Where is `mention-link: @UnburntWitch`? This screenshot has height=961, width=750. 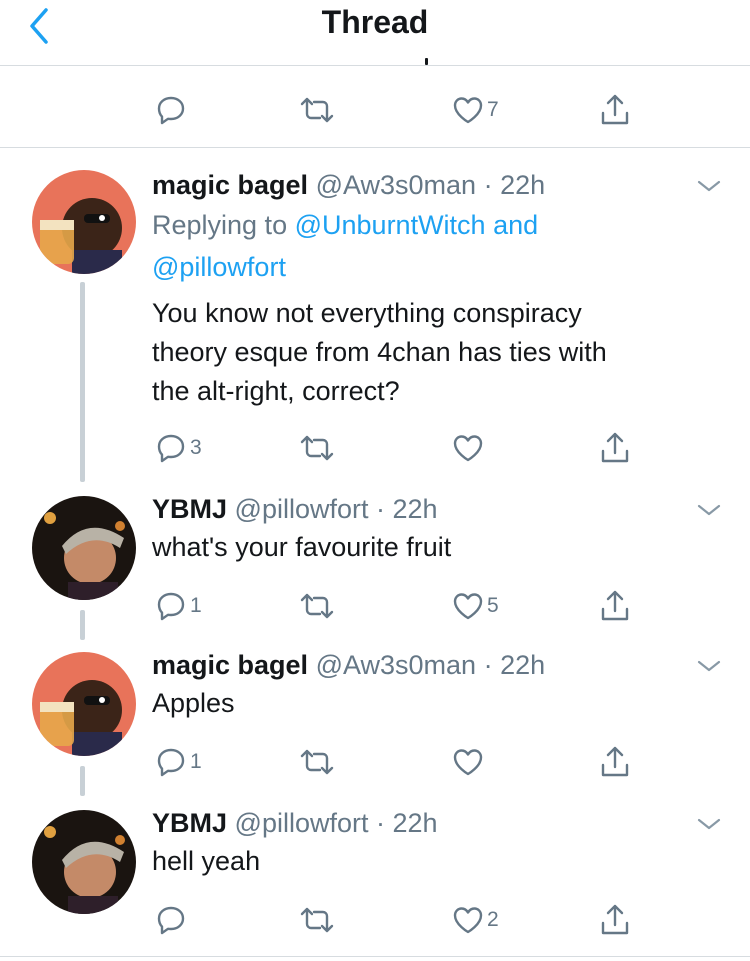
mention-link: @UnburntWitch is located at coordinates (390, 225).